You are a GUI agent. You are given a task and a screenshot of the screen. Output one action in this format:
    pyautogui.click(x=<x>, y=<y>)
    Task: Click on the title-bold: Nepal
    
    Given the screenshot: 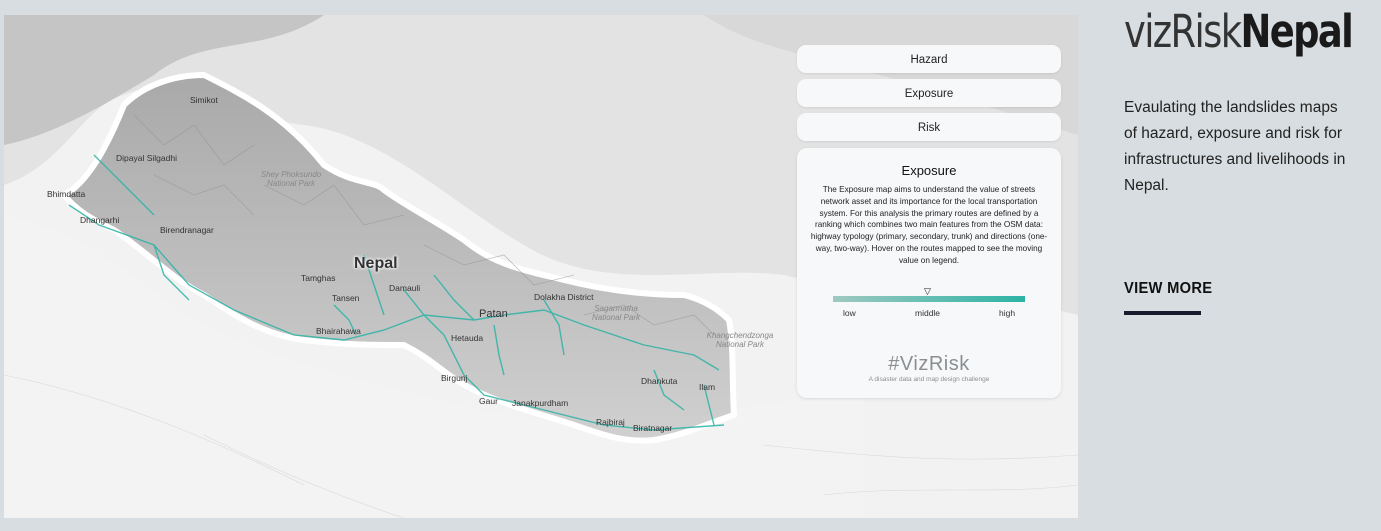 What is the action you would take?
    pyautogui.click(x=1296, y=31)
    